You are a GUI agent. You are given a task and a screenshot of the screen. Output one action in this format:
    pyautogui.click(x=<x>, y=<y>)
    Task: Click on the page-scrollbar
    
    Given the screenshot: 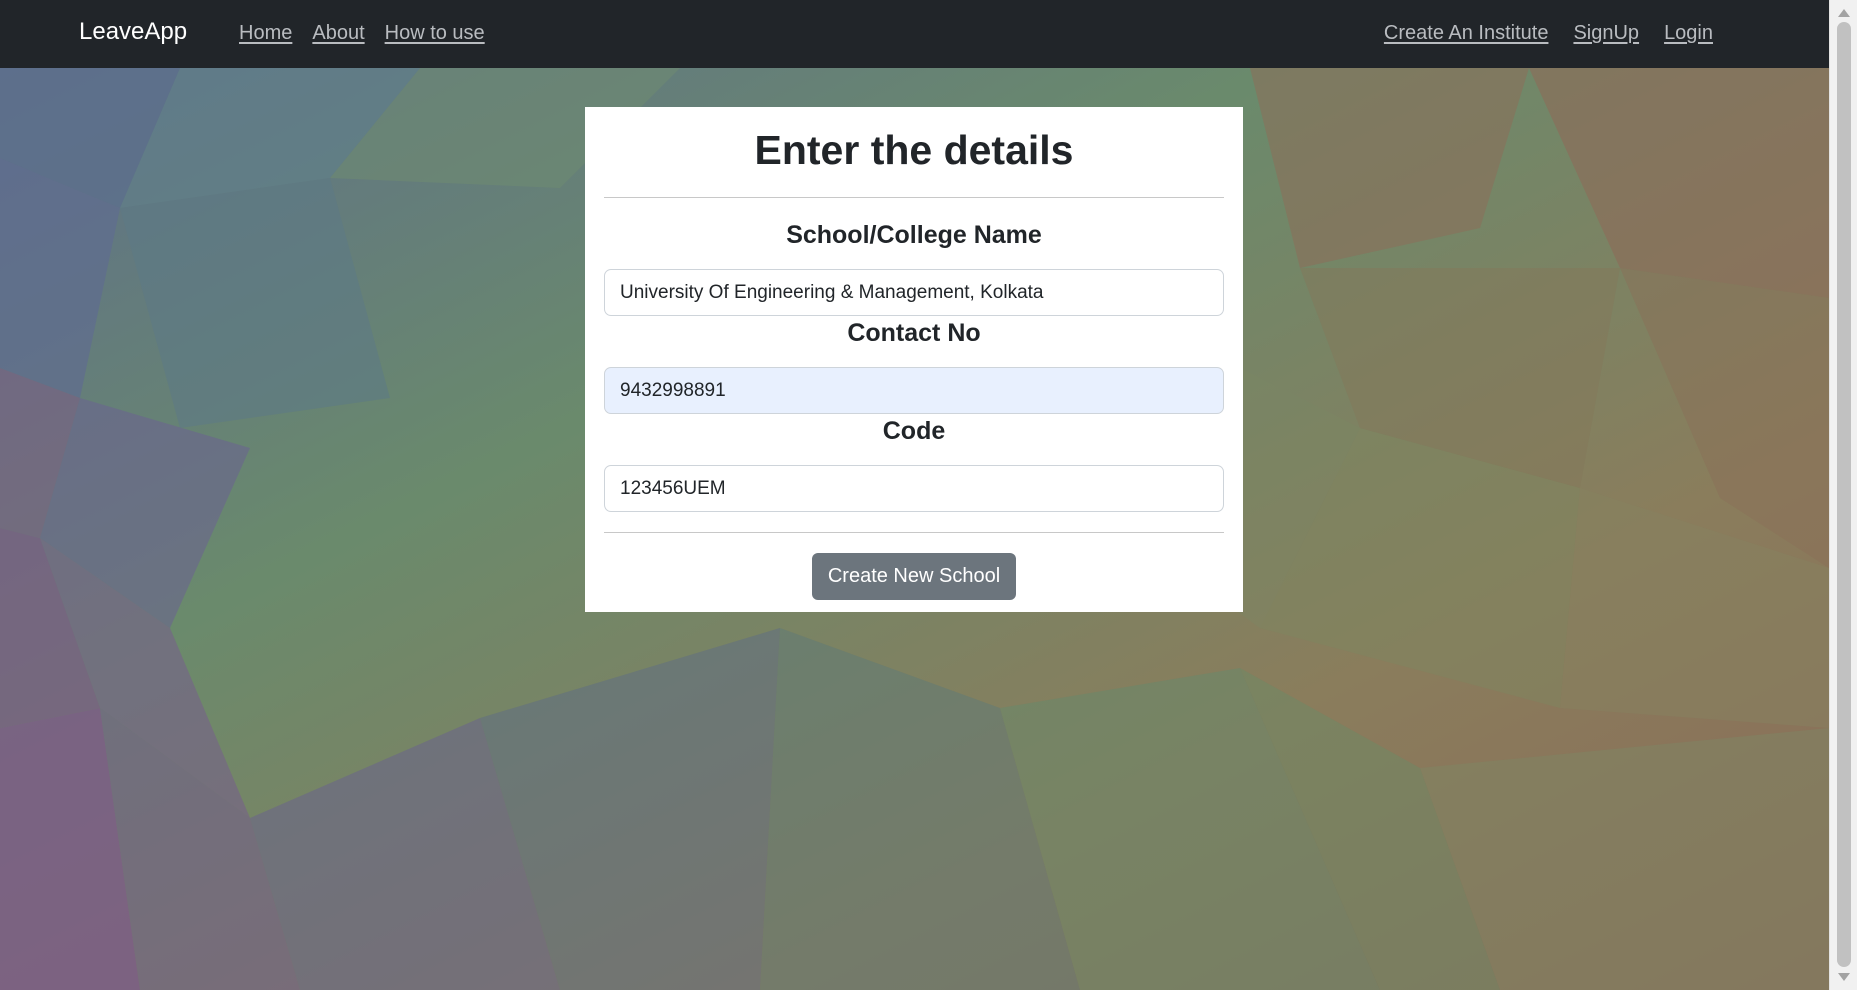 What is the action you would take?
    pyautogui.click(x=1843, y=495)
    